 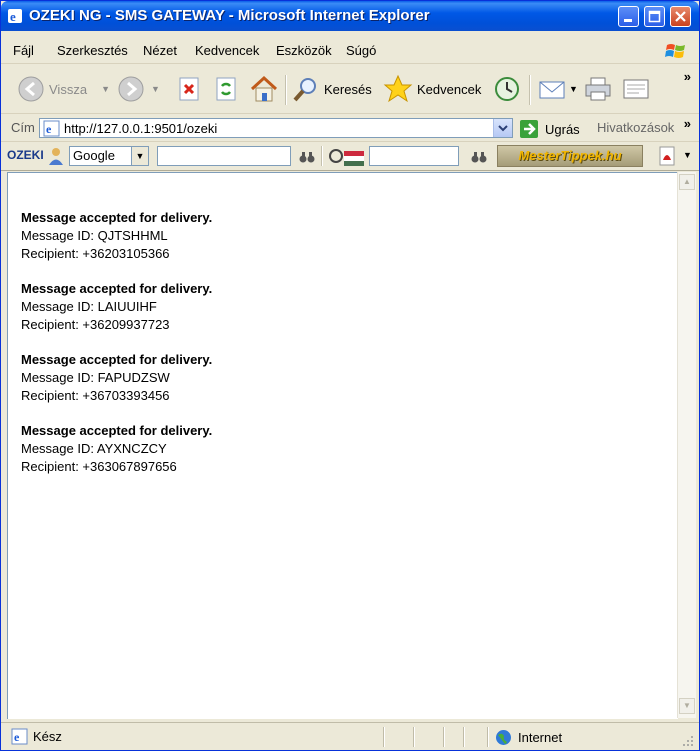 What do you see at coordinates (160, 50) in the screenshot?
I see `menu-view: Nézet` at bounding box center [160, 50].